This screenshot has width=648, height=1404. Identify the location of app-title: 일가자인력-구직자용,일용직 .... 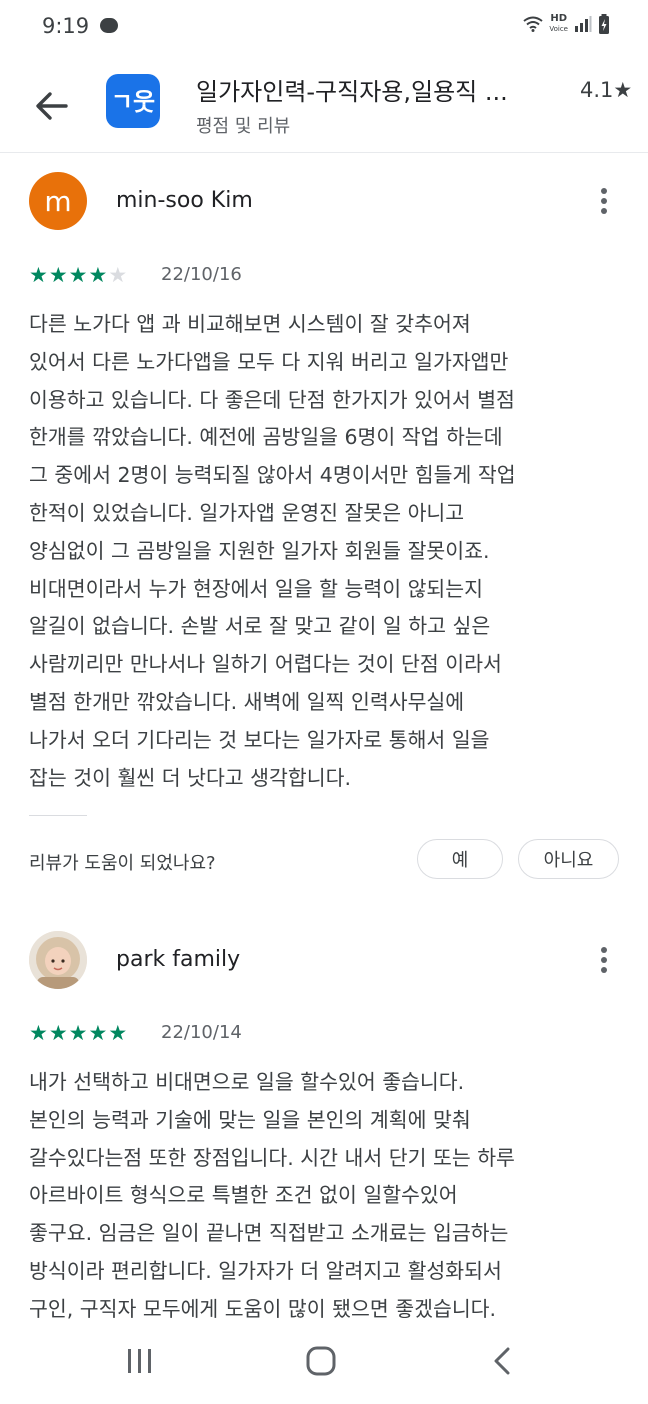
(352, 92).